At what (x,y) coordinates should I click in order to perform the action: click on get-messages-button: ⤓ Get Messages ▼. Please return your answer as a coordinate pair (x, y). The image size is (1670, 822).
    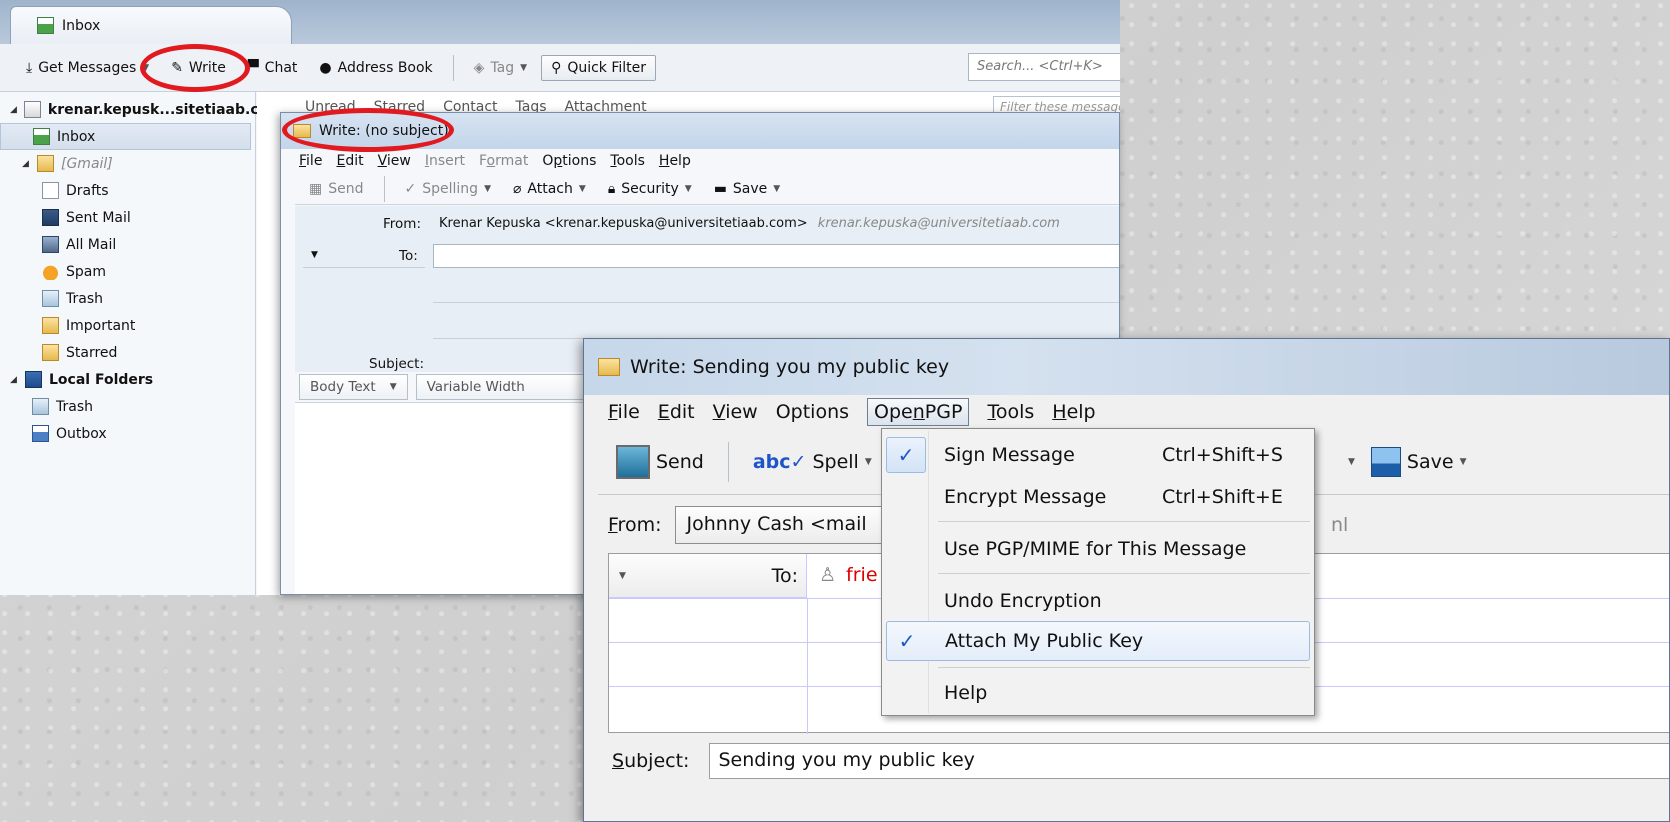
    Looking at the image, I should click on (87, 68).